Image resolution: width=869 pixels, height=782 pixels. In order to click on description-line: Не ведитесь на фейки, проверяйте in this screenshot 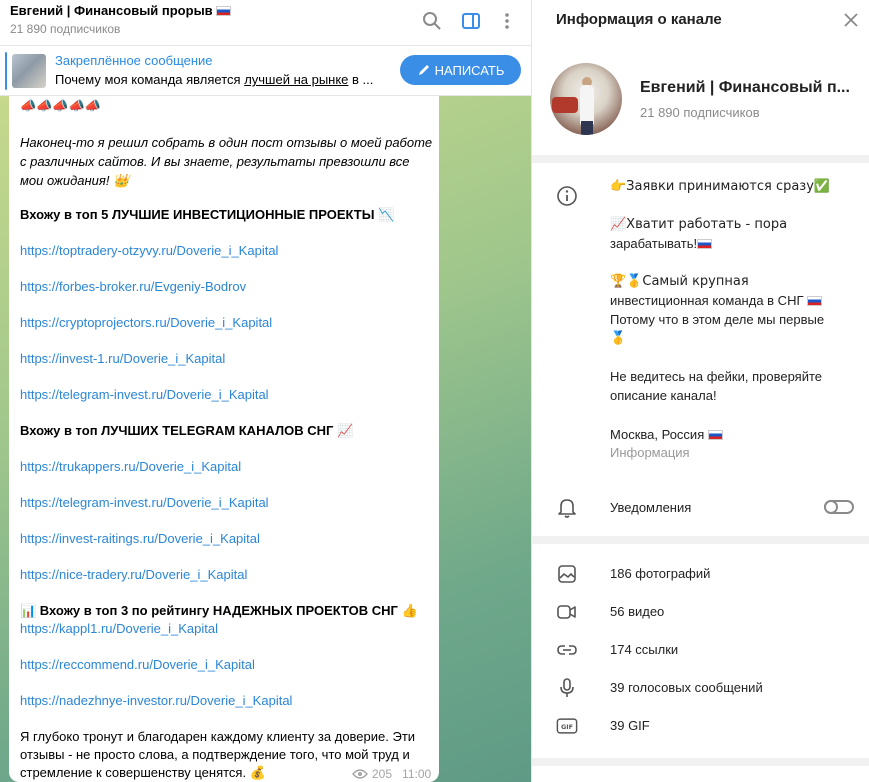, I will do `click(716, 376)`.